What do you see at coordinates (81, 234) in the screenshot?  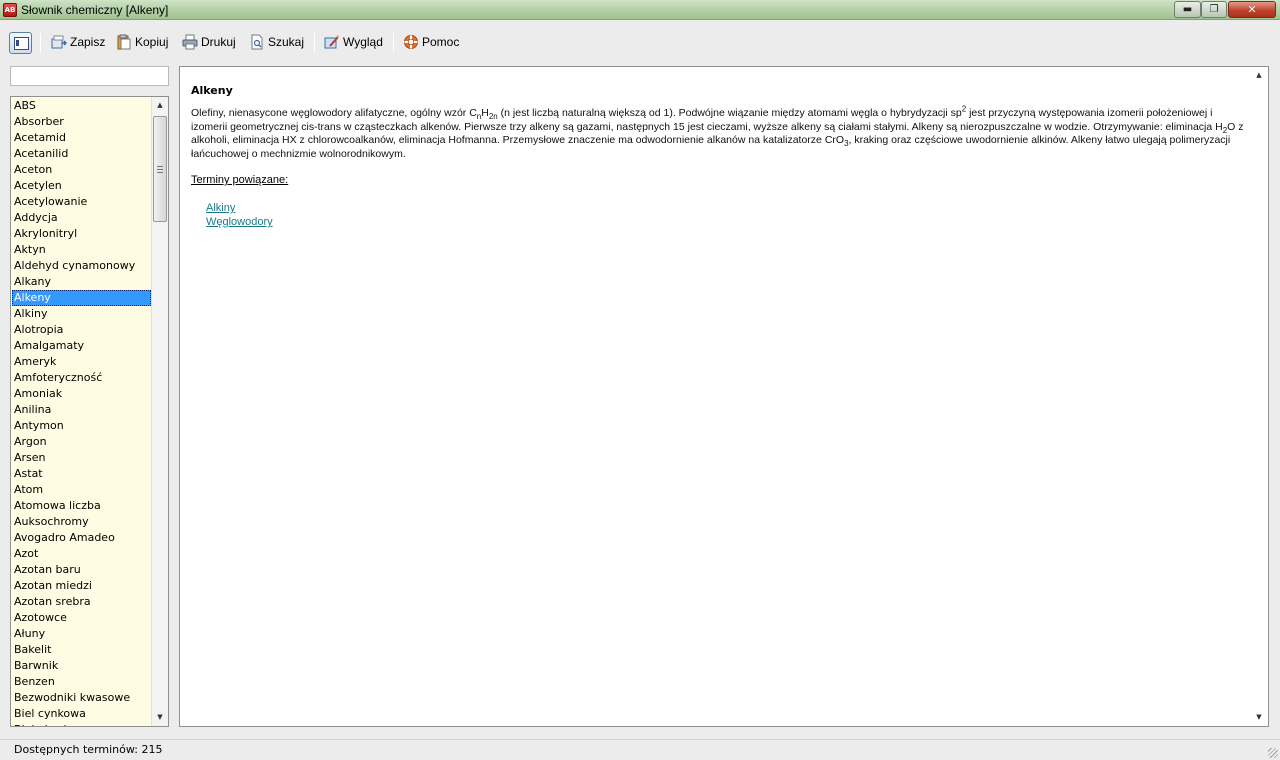 I see `term-list-item: Akrylonitryl` at bounding box center [81, 234].